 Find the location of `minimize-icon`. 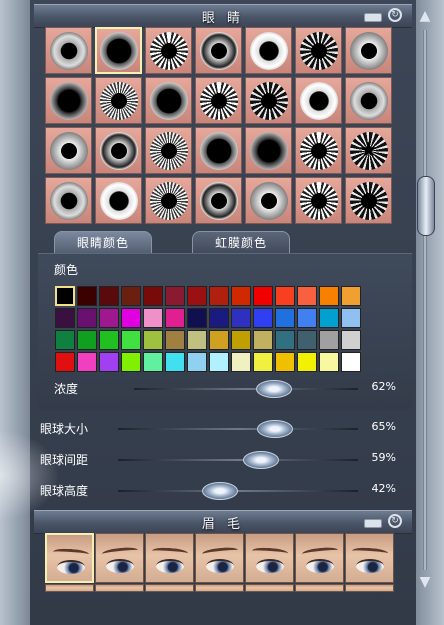

minimize-icon is located at coordinates (373, 17).